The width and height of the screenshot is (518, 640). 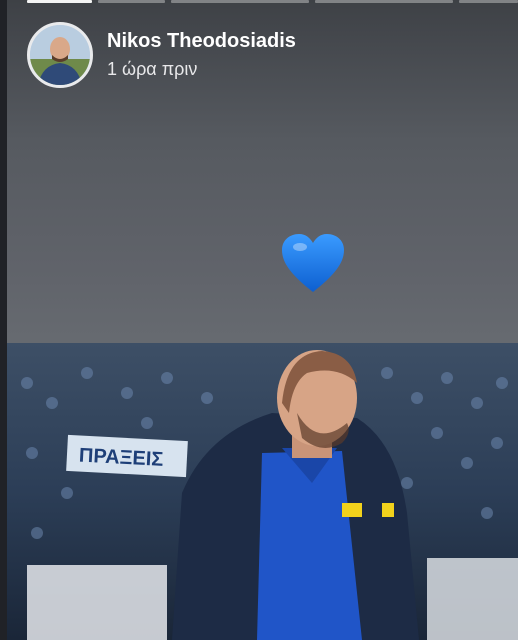 What do you see at coordinates (152, 69) in the screenshot?
I see `post-timestamp: 1 ώρα πριν` at bounding box center [152, 69].